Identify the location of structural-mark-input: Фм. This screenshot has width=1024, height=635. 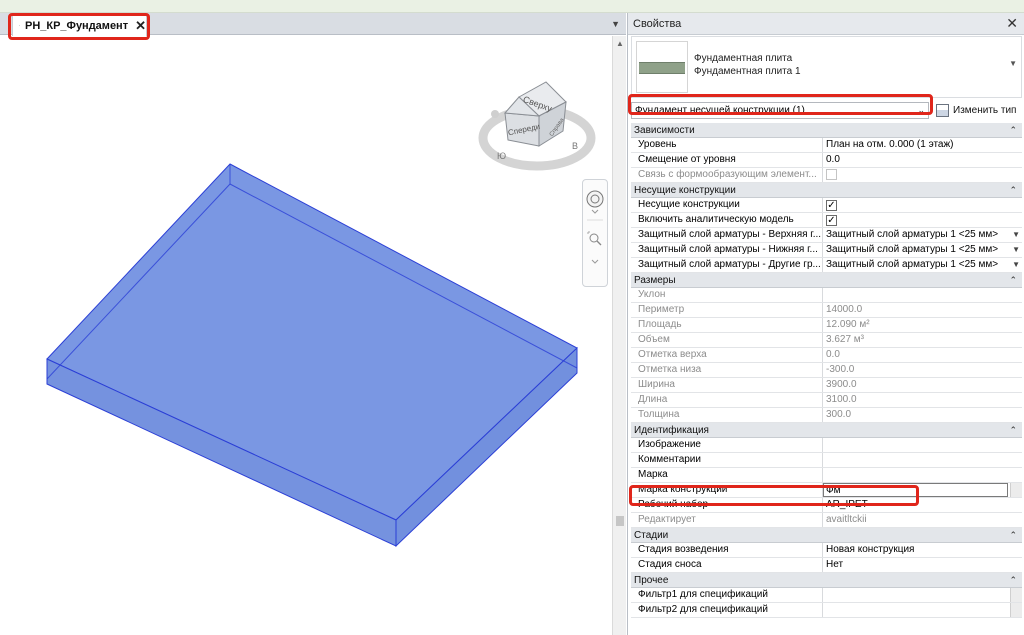
(915, 490).